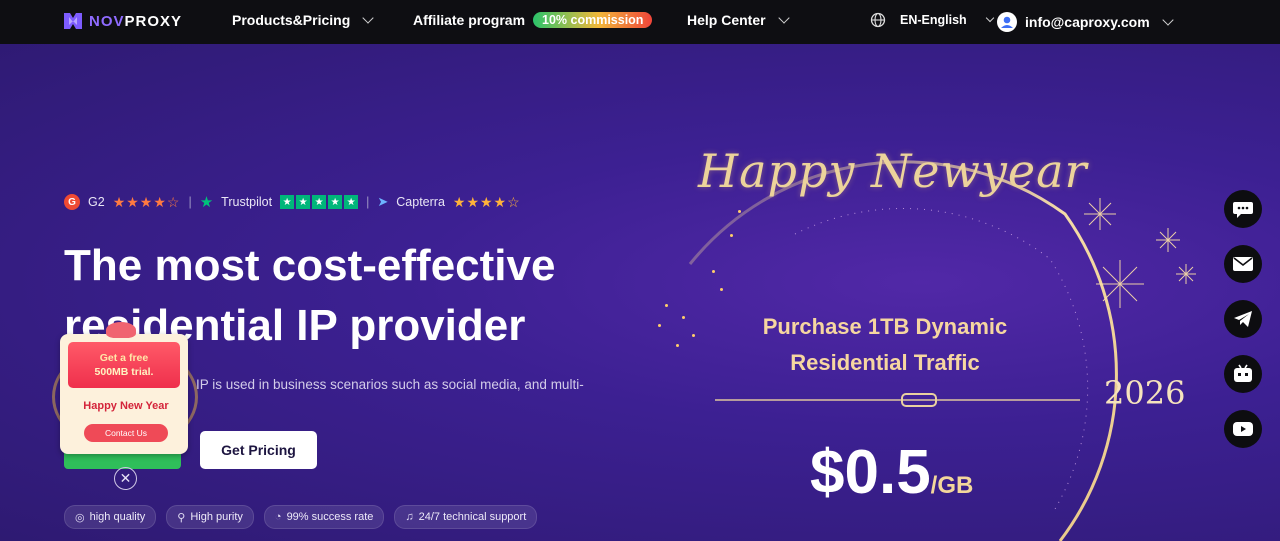 This screenshot has height=541, width=1280. I want to click on quality-icon: ◎, so click(80, 517).